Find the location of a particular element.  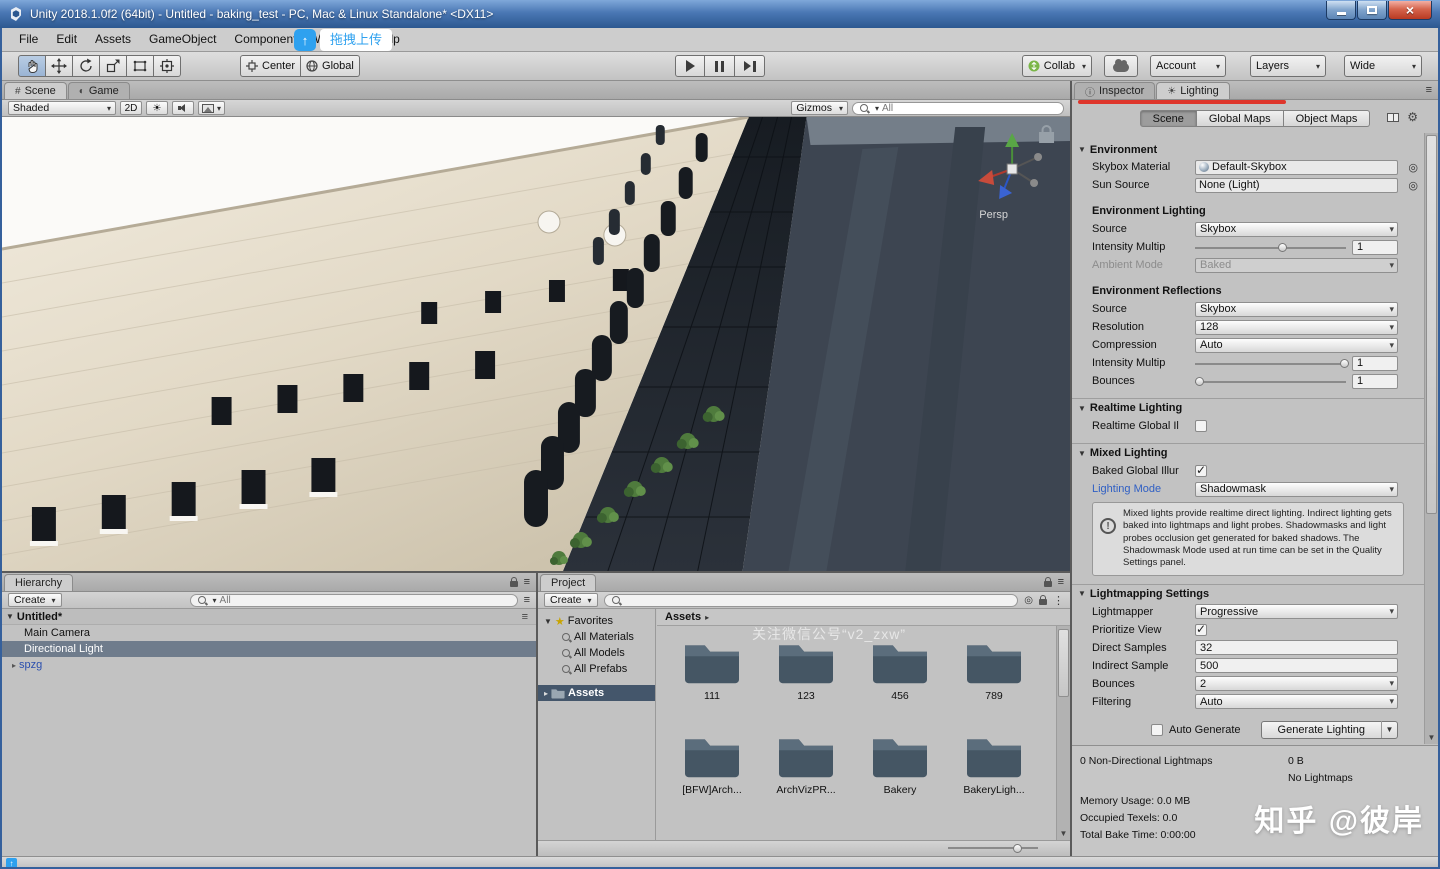

panel-menu-icon: ≡ is located at coordinates (1061, 582).